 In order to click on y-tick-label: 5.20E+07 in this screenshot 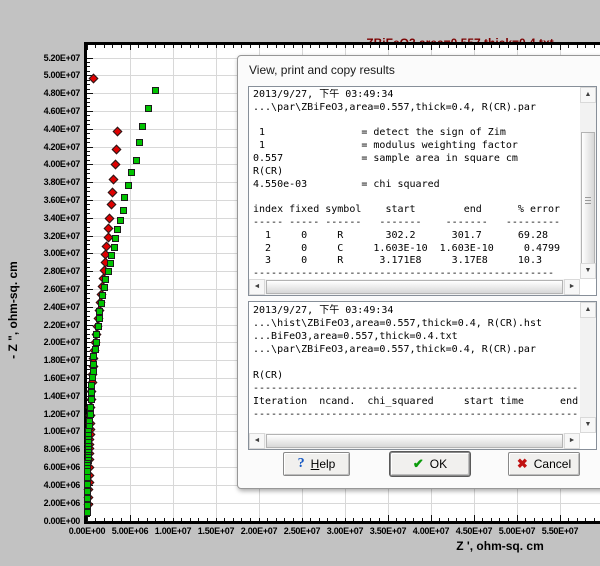, I will do `click(62, 57)`.